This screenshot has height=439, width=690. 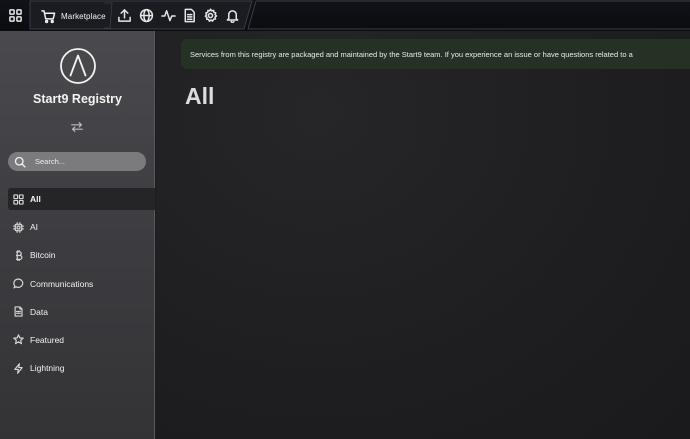 I want to click on sidebar-item-label: Bitcoin, so click(x=43, y=255).